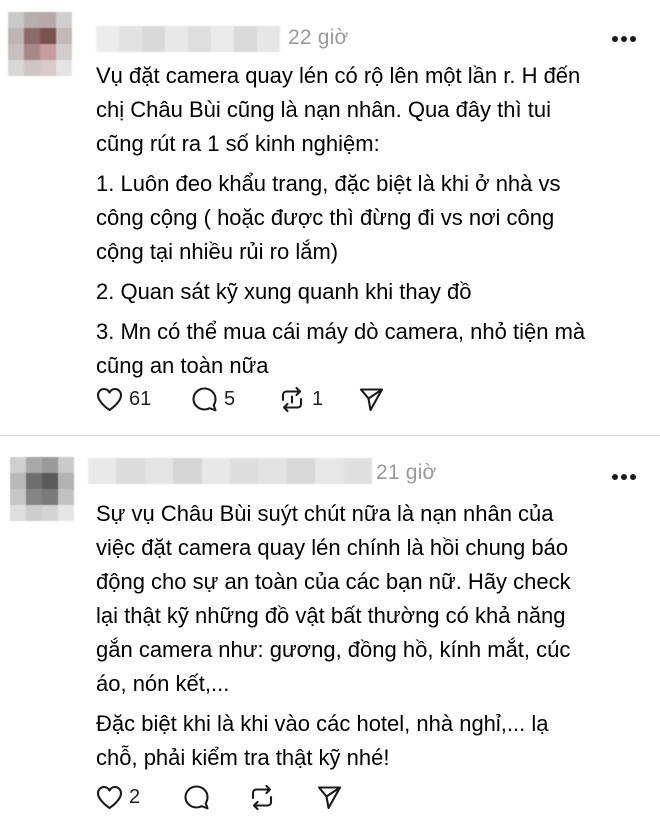 This screenshot has width=660, height=831. What do you see at coordinates (182, 365) in the screenshot?
I see `text-line: cũng an toàn nữa` at bounding box center [182, 365].